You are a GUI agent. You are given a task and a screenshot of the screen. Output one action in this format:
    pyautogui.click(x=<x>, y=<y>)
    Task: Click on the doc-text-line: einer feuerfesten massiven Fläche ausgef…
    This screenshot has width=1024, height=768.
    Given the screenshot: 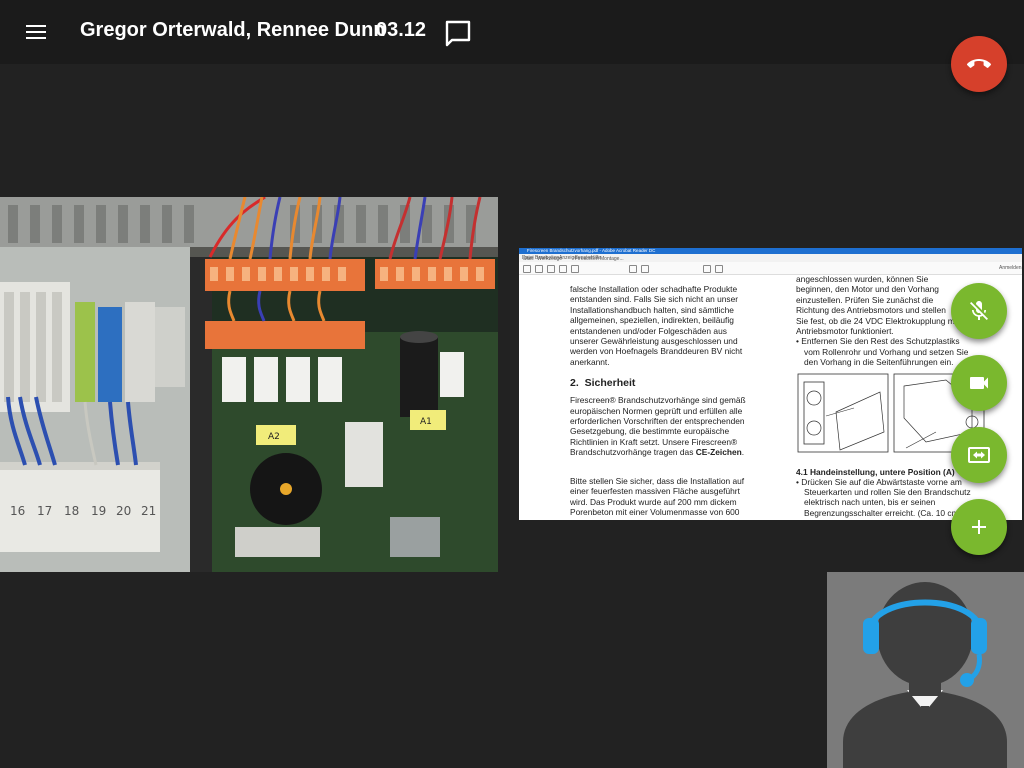 What is the action you would take?
    pyautogui.click(x=655, y=491)
    